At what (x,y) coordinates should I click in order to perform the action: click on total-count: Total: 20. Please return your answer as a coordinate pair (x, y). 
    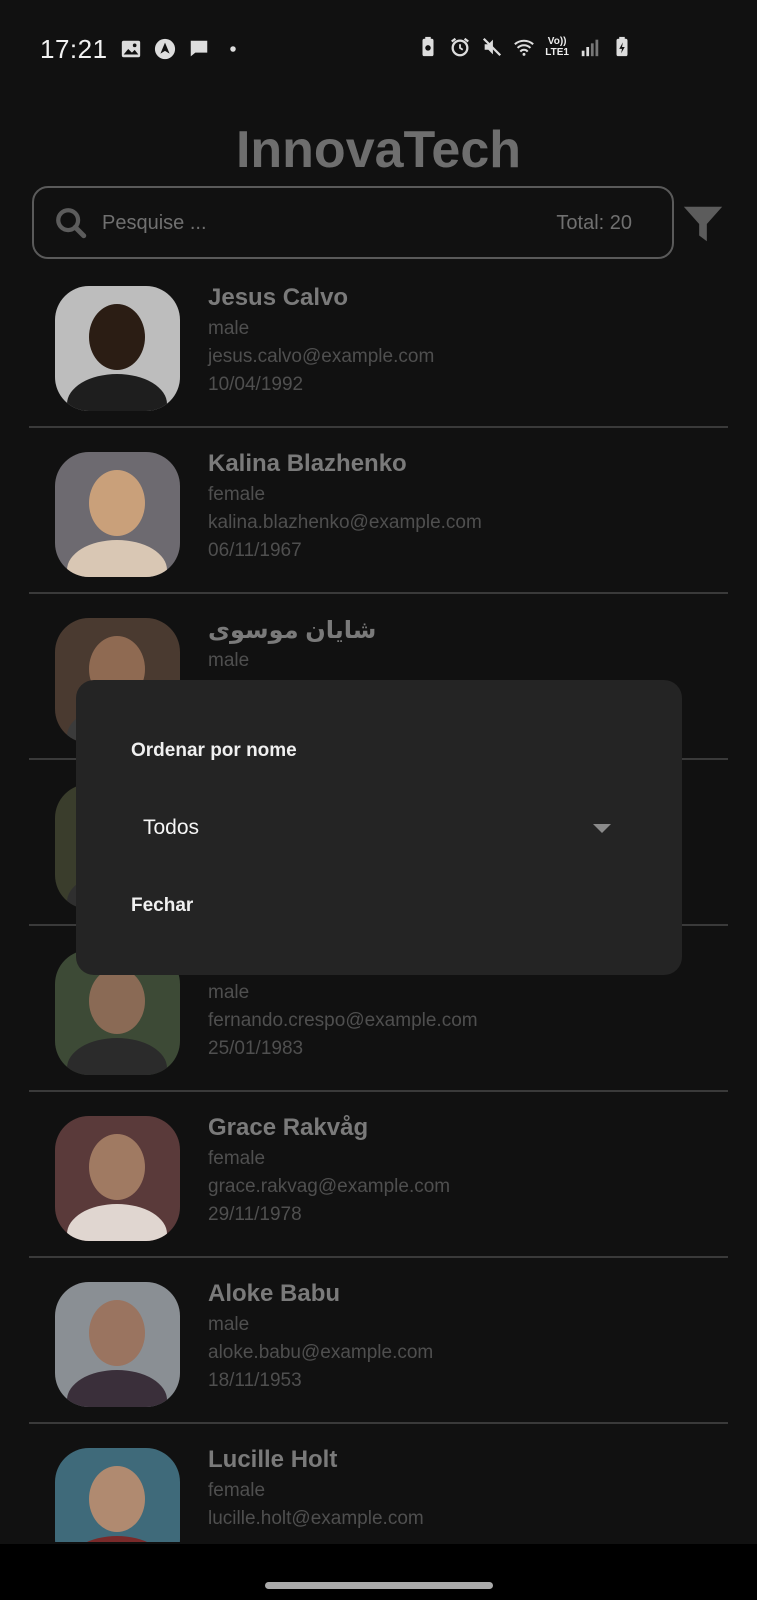
    Looking at the image, I should click on (594, 223).